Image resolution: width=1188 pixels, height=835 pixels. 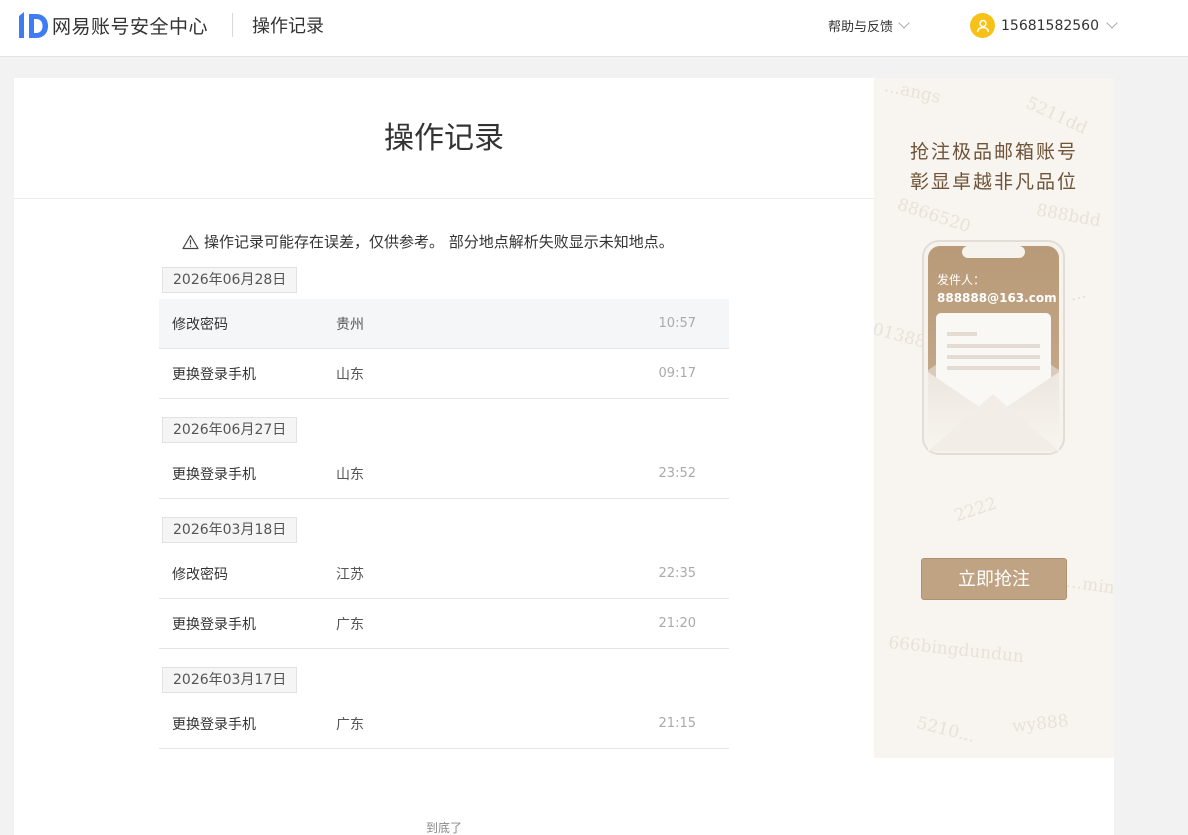 I want to click on watermark-text: 888bdd, so click(x=1068, y=216).